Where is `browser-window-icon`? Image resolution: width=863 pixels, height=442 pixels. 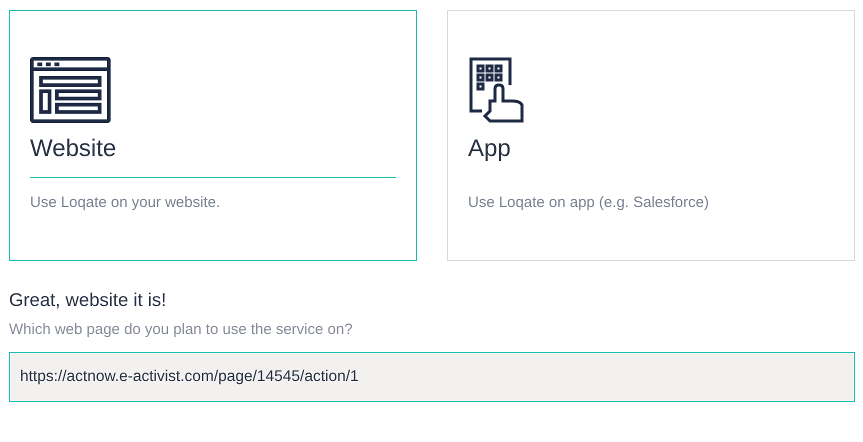
browser-window-icon is located at coordinates (70, 90).